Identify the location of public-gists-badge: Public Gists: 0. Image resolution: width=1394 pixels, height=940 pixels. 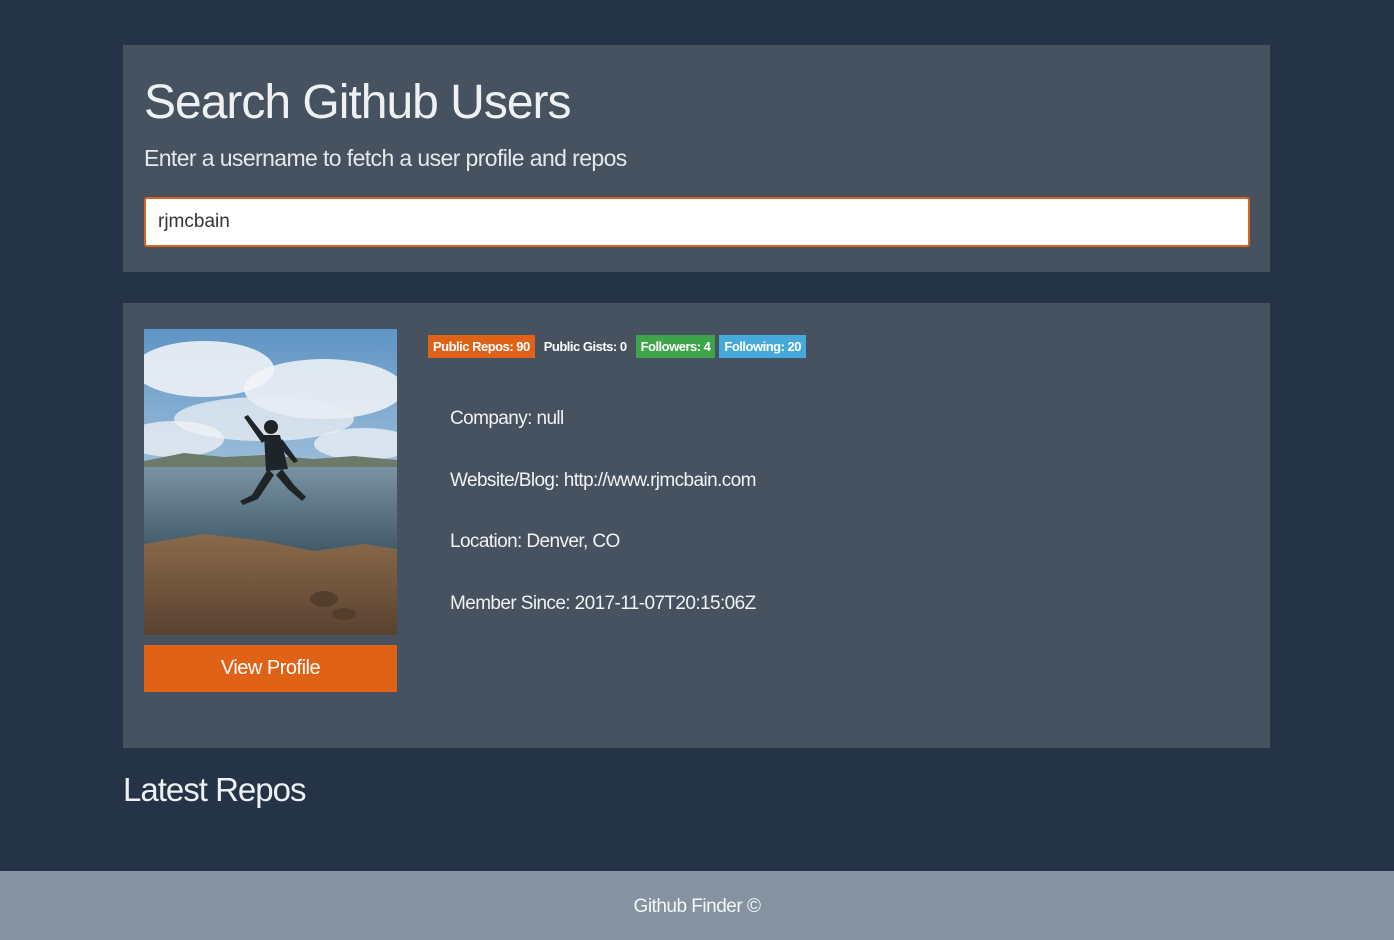
(585, 346).